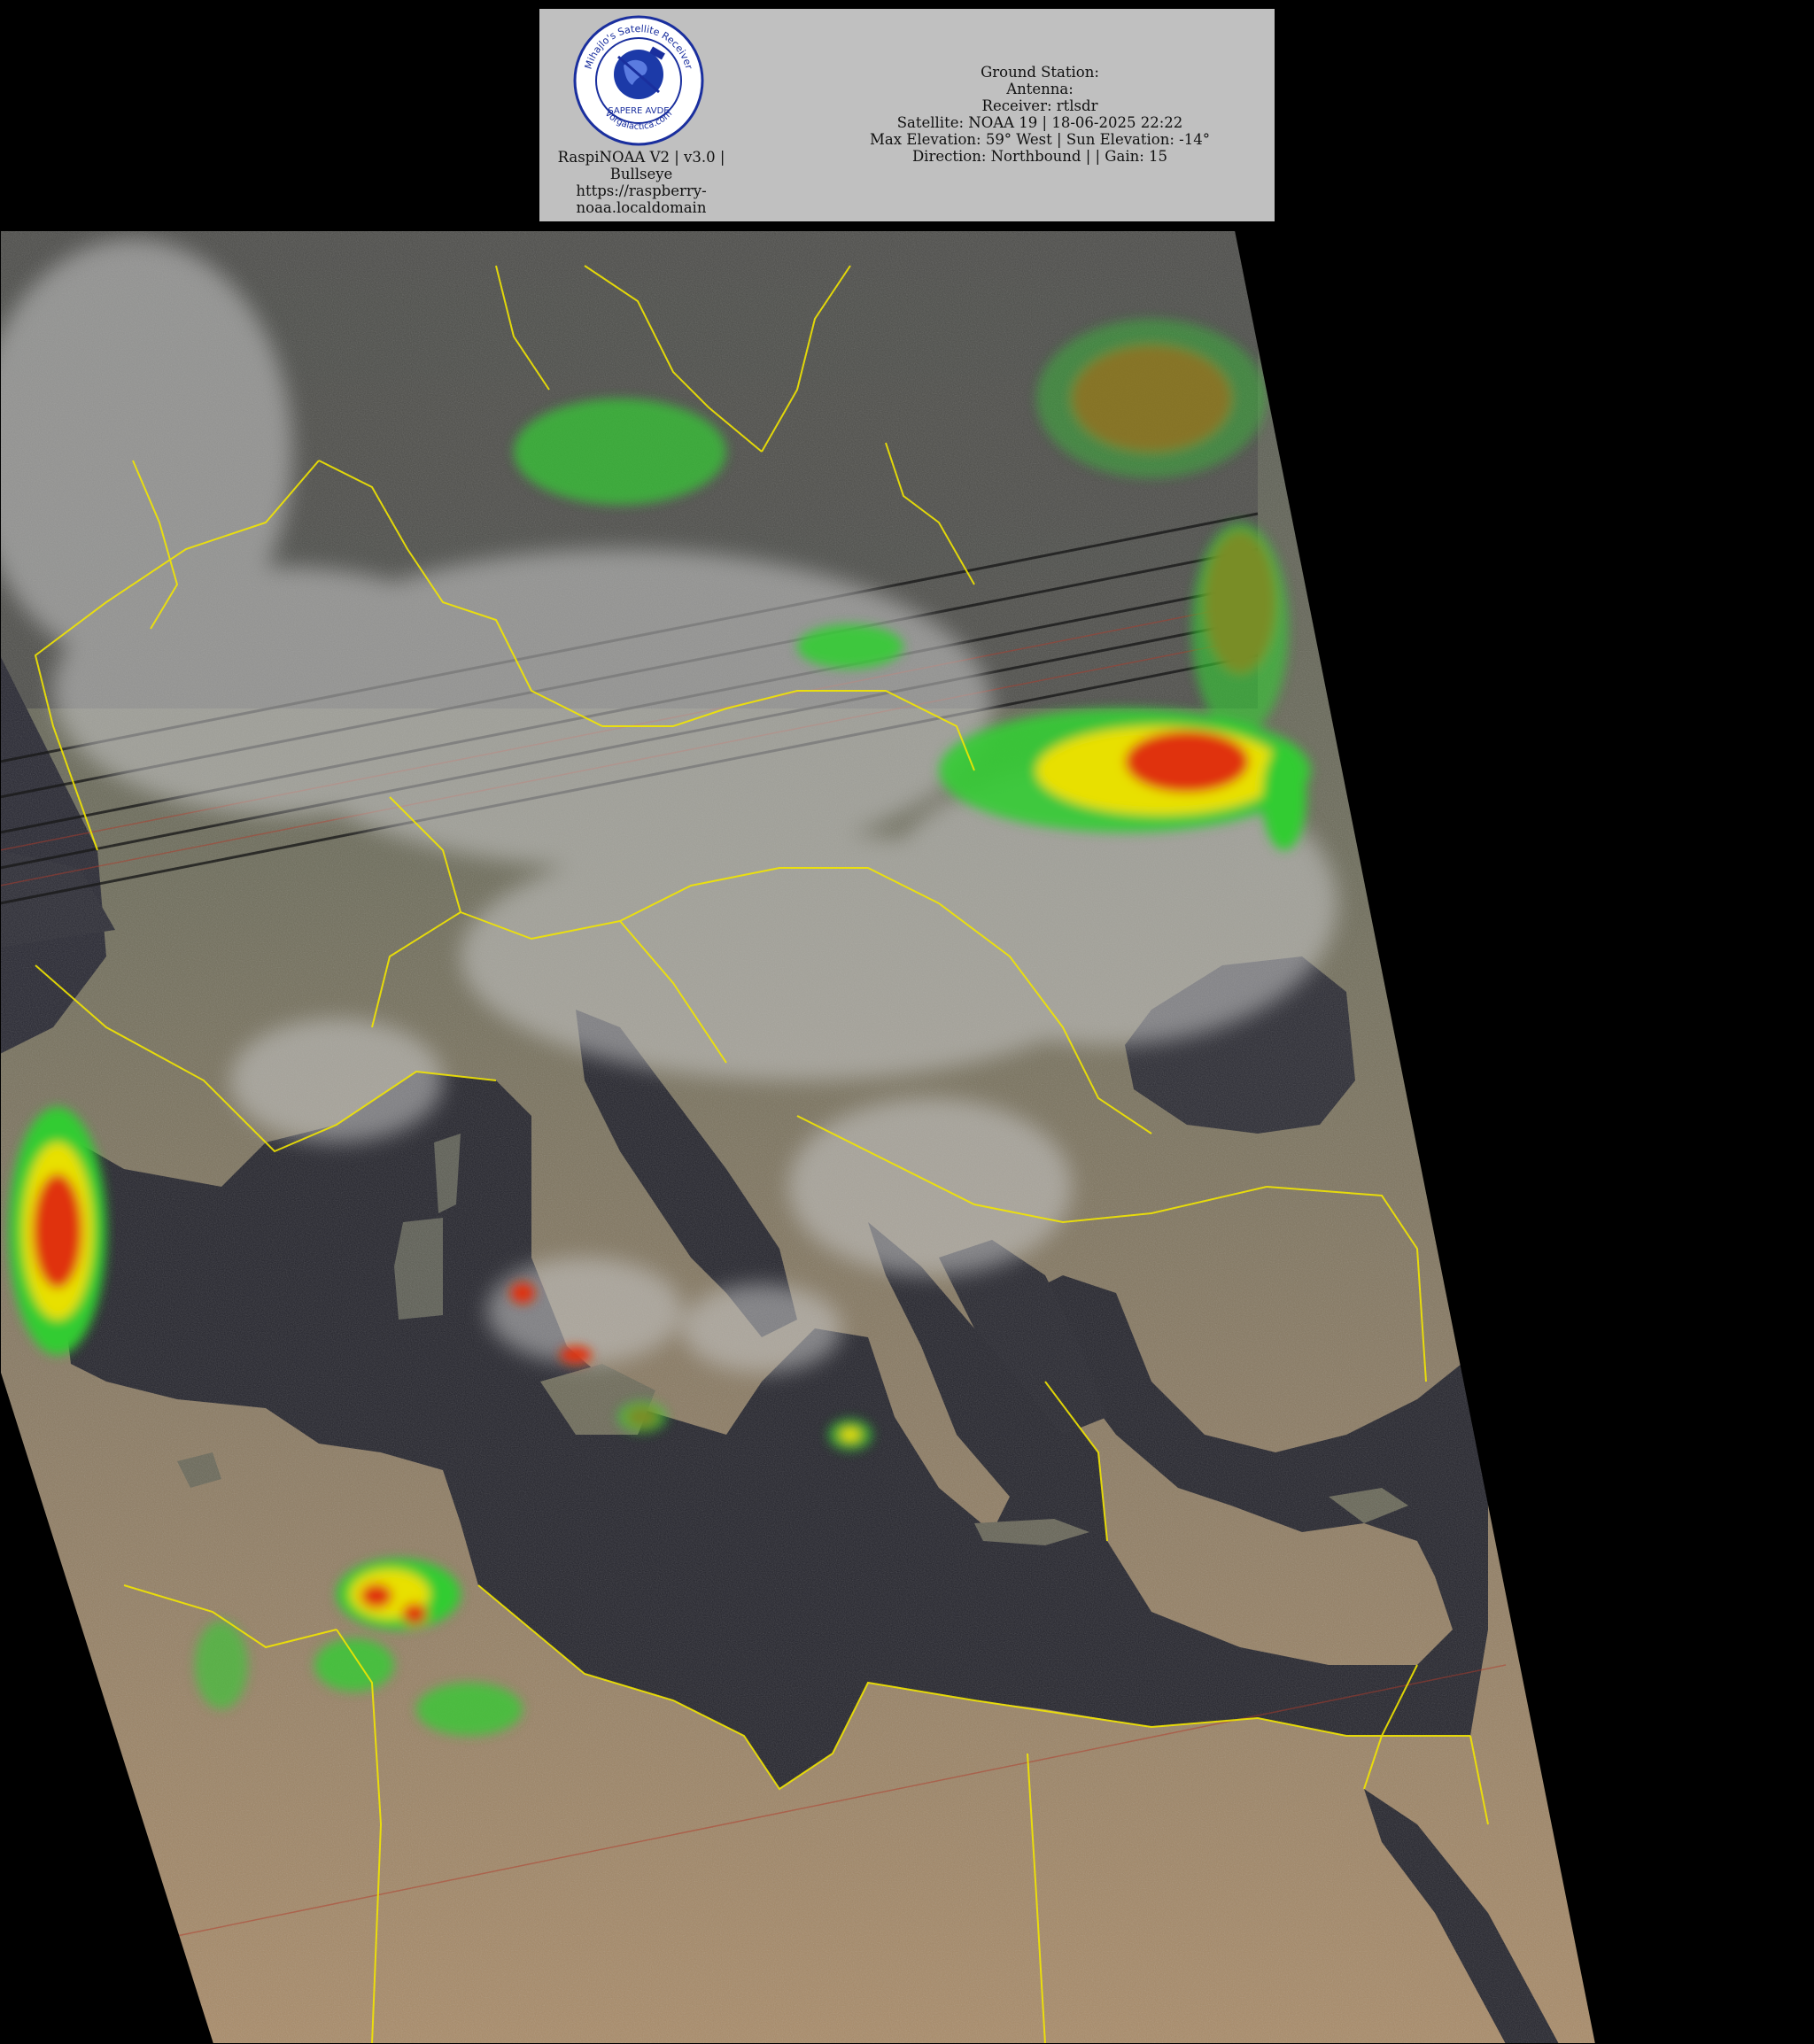 Image resolution: width=1814 pixels, height=2044 pixels. Describe the element at coordinates (58, 1231) in the screenshot. I see `precipitation-west` at that location.